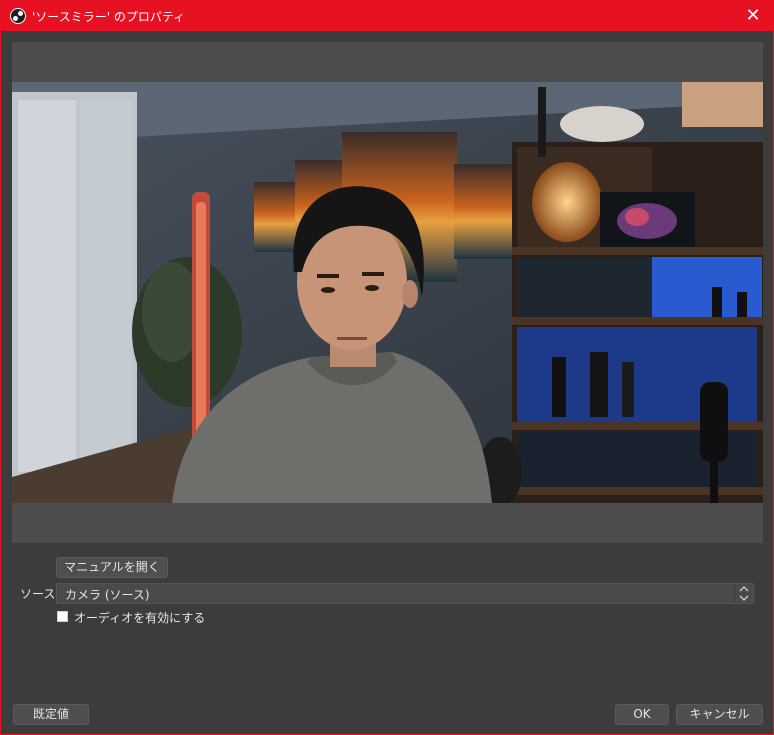 Image resolution: width=774 pixels, height=735 pixels. I want to click on window-title: 'ソースミラー' のプロパティ, so click(109, 17).